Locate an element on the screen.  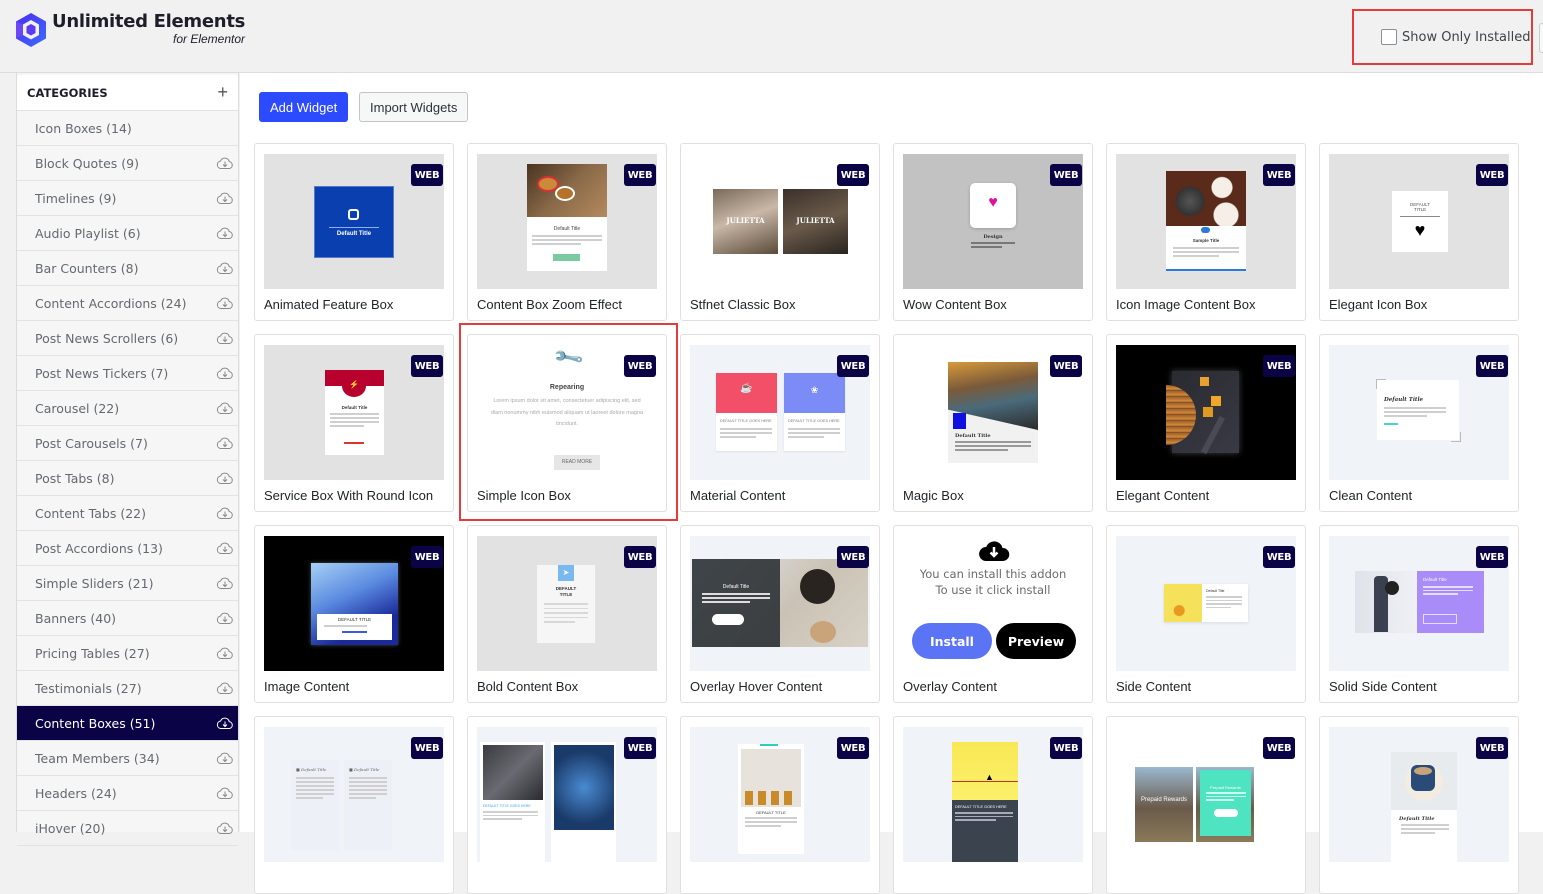
sidebar-category-item: Team Members (34) is located at coordinates (127, 758).